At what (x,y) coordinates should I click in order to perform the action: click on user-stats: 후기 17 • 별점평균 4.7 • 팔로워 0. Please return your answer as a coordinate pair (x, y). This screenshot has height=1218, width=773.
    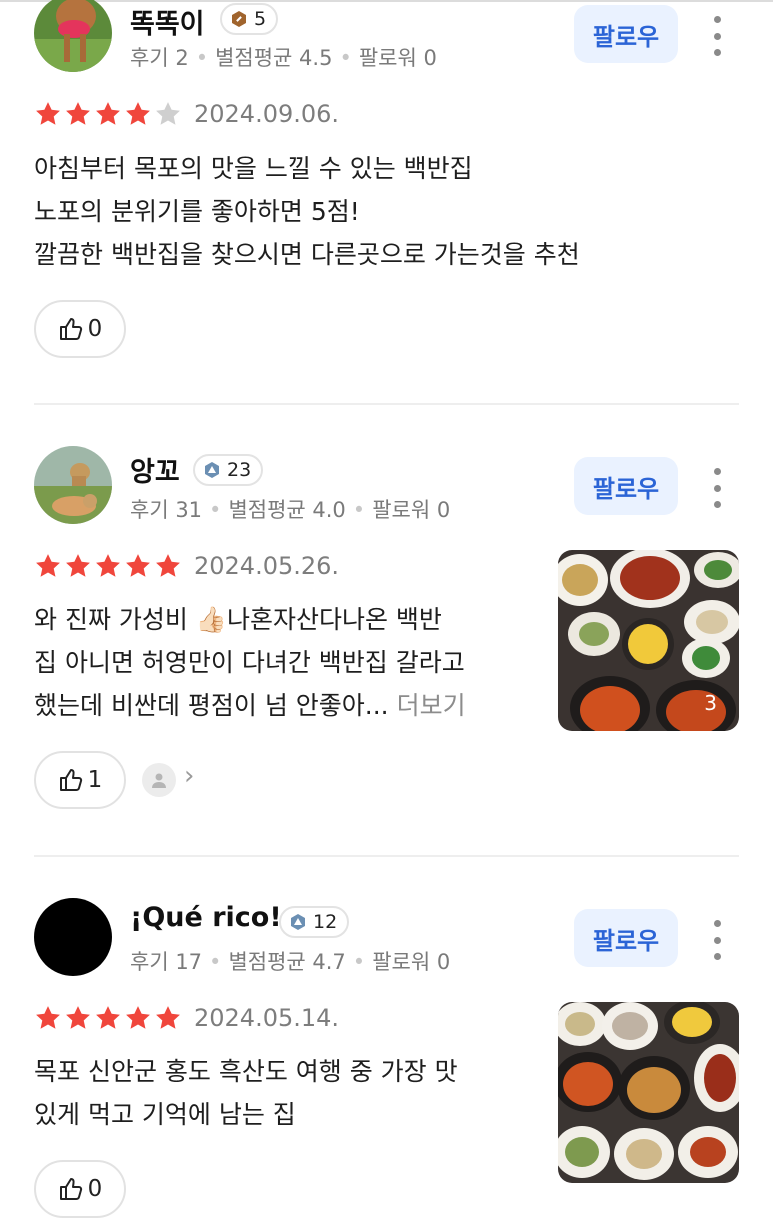
    Looking at the image, I should click on (290, 961).